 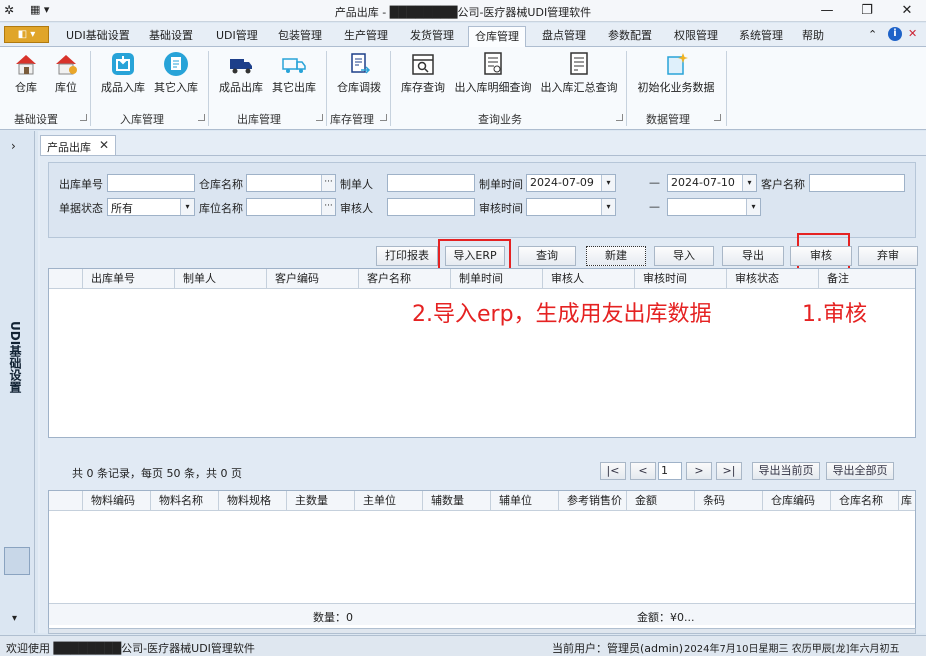 What do you see at coordinates (661, 501) in the screenshot?
I see `col-header: 金额` at bounding box center [661, 501].